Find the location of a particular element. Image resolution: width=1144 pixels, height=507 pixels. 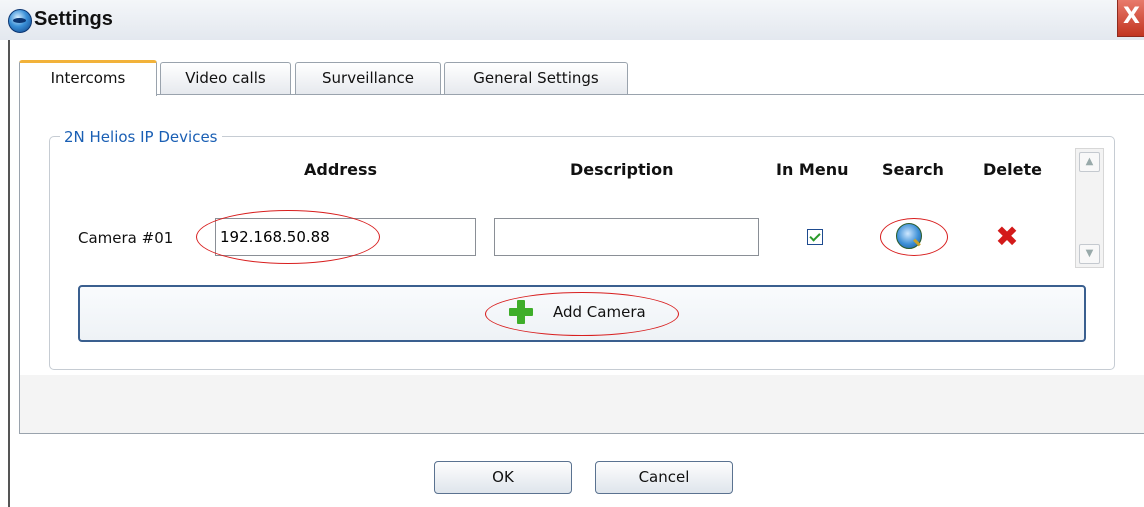

window-border is located at coordinates (9, 273).